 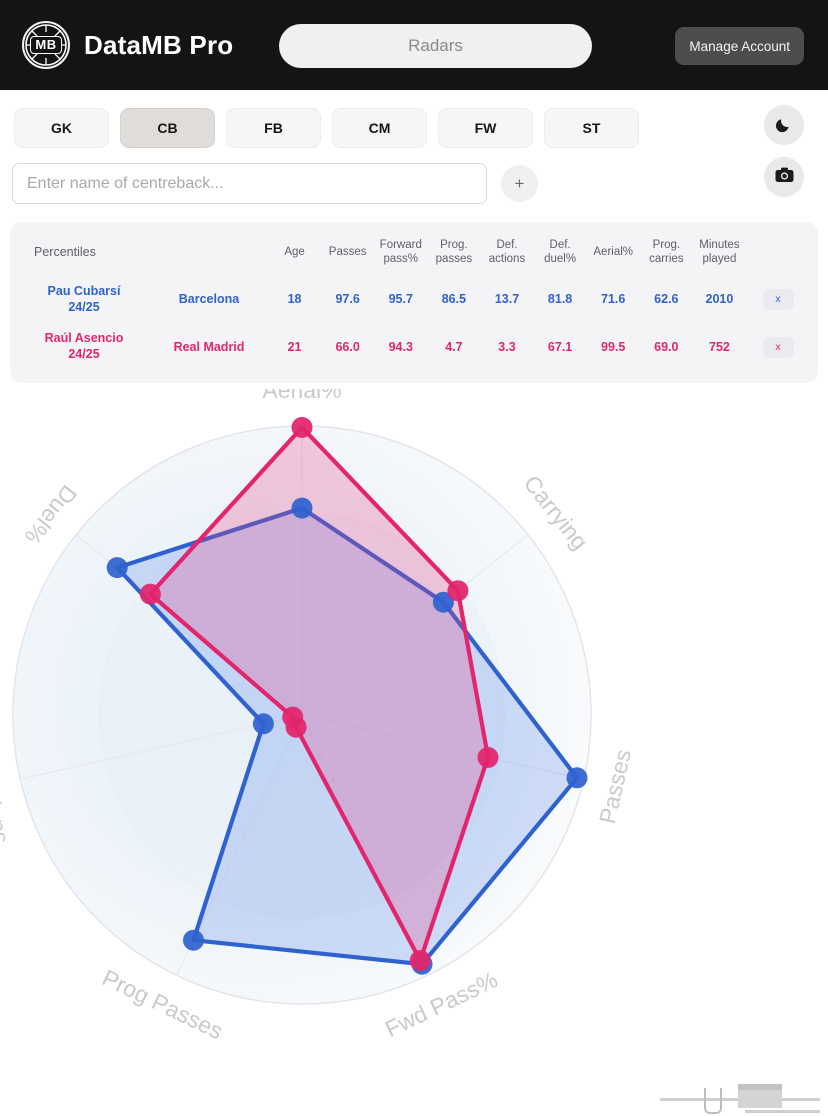 I want to click on cell-remove: x, so click(x=778, y=346).